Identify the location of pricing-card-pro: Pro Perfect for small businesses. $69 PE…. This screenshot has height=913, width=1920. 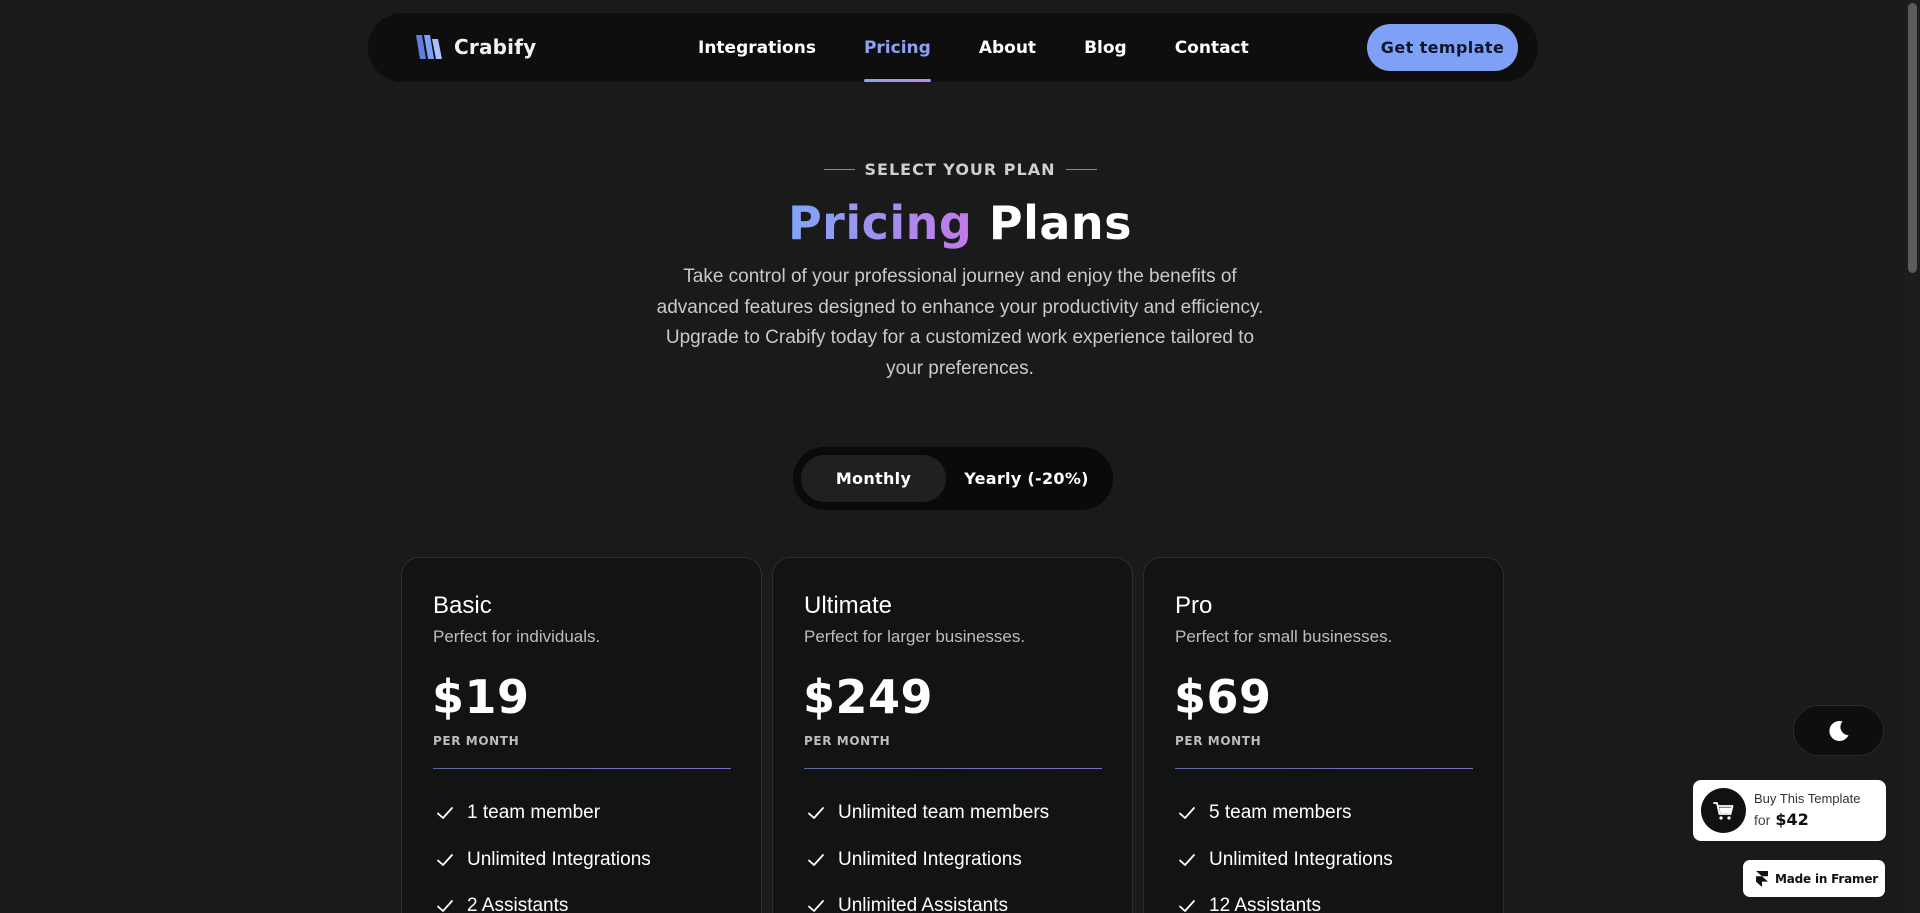
(1323, 735).